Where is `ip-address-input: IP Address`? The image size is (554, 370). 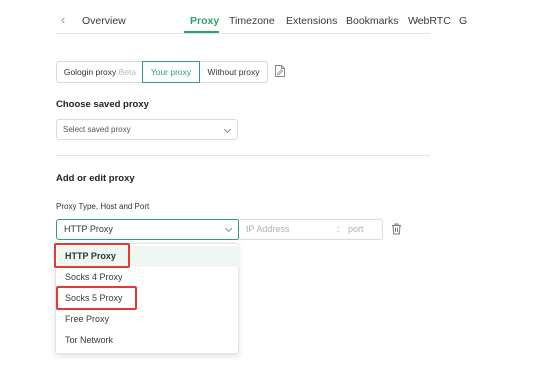
ip-address-input: IP Address is located at coordinates (267, 229).